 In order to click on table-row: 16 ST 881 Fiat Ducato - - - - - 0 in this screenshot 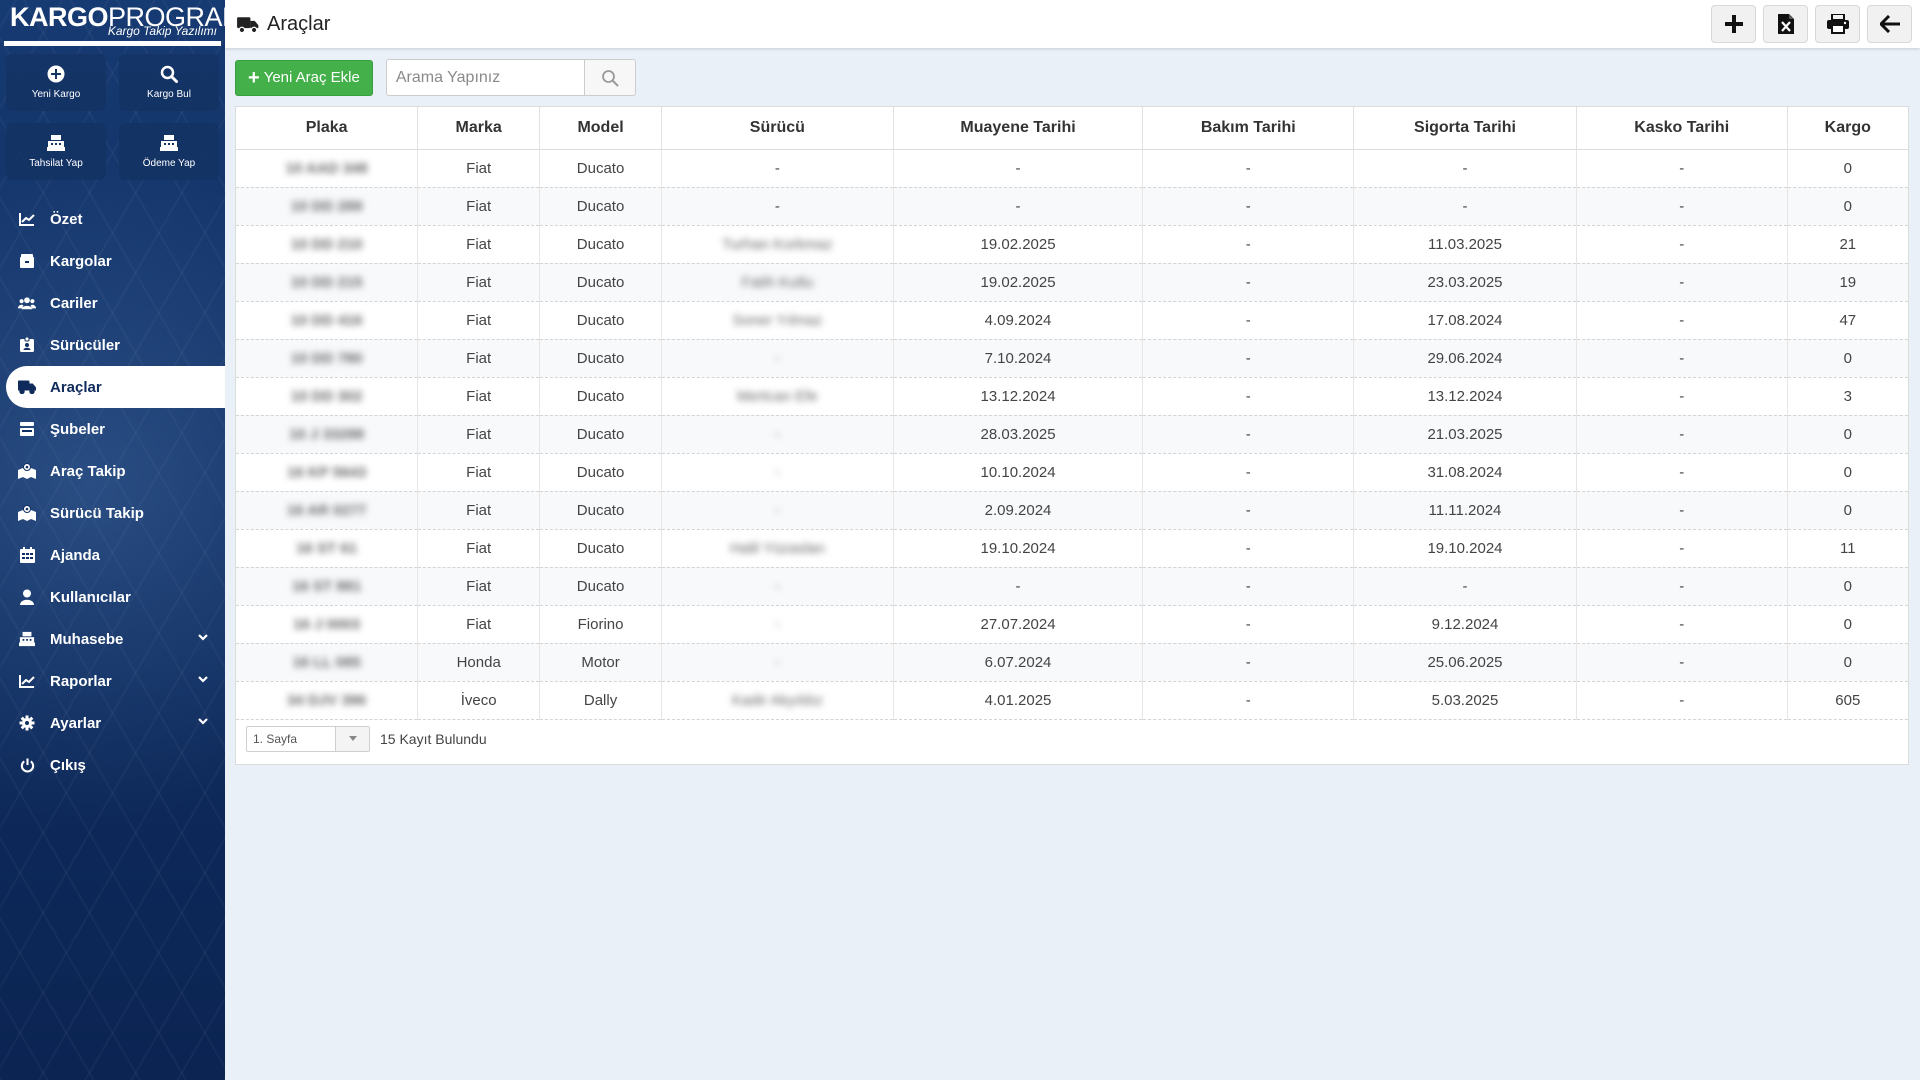, I will do `click(1072, 586)`.